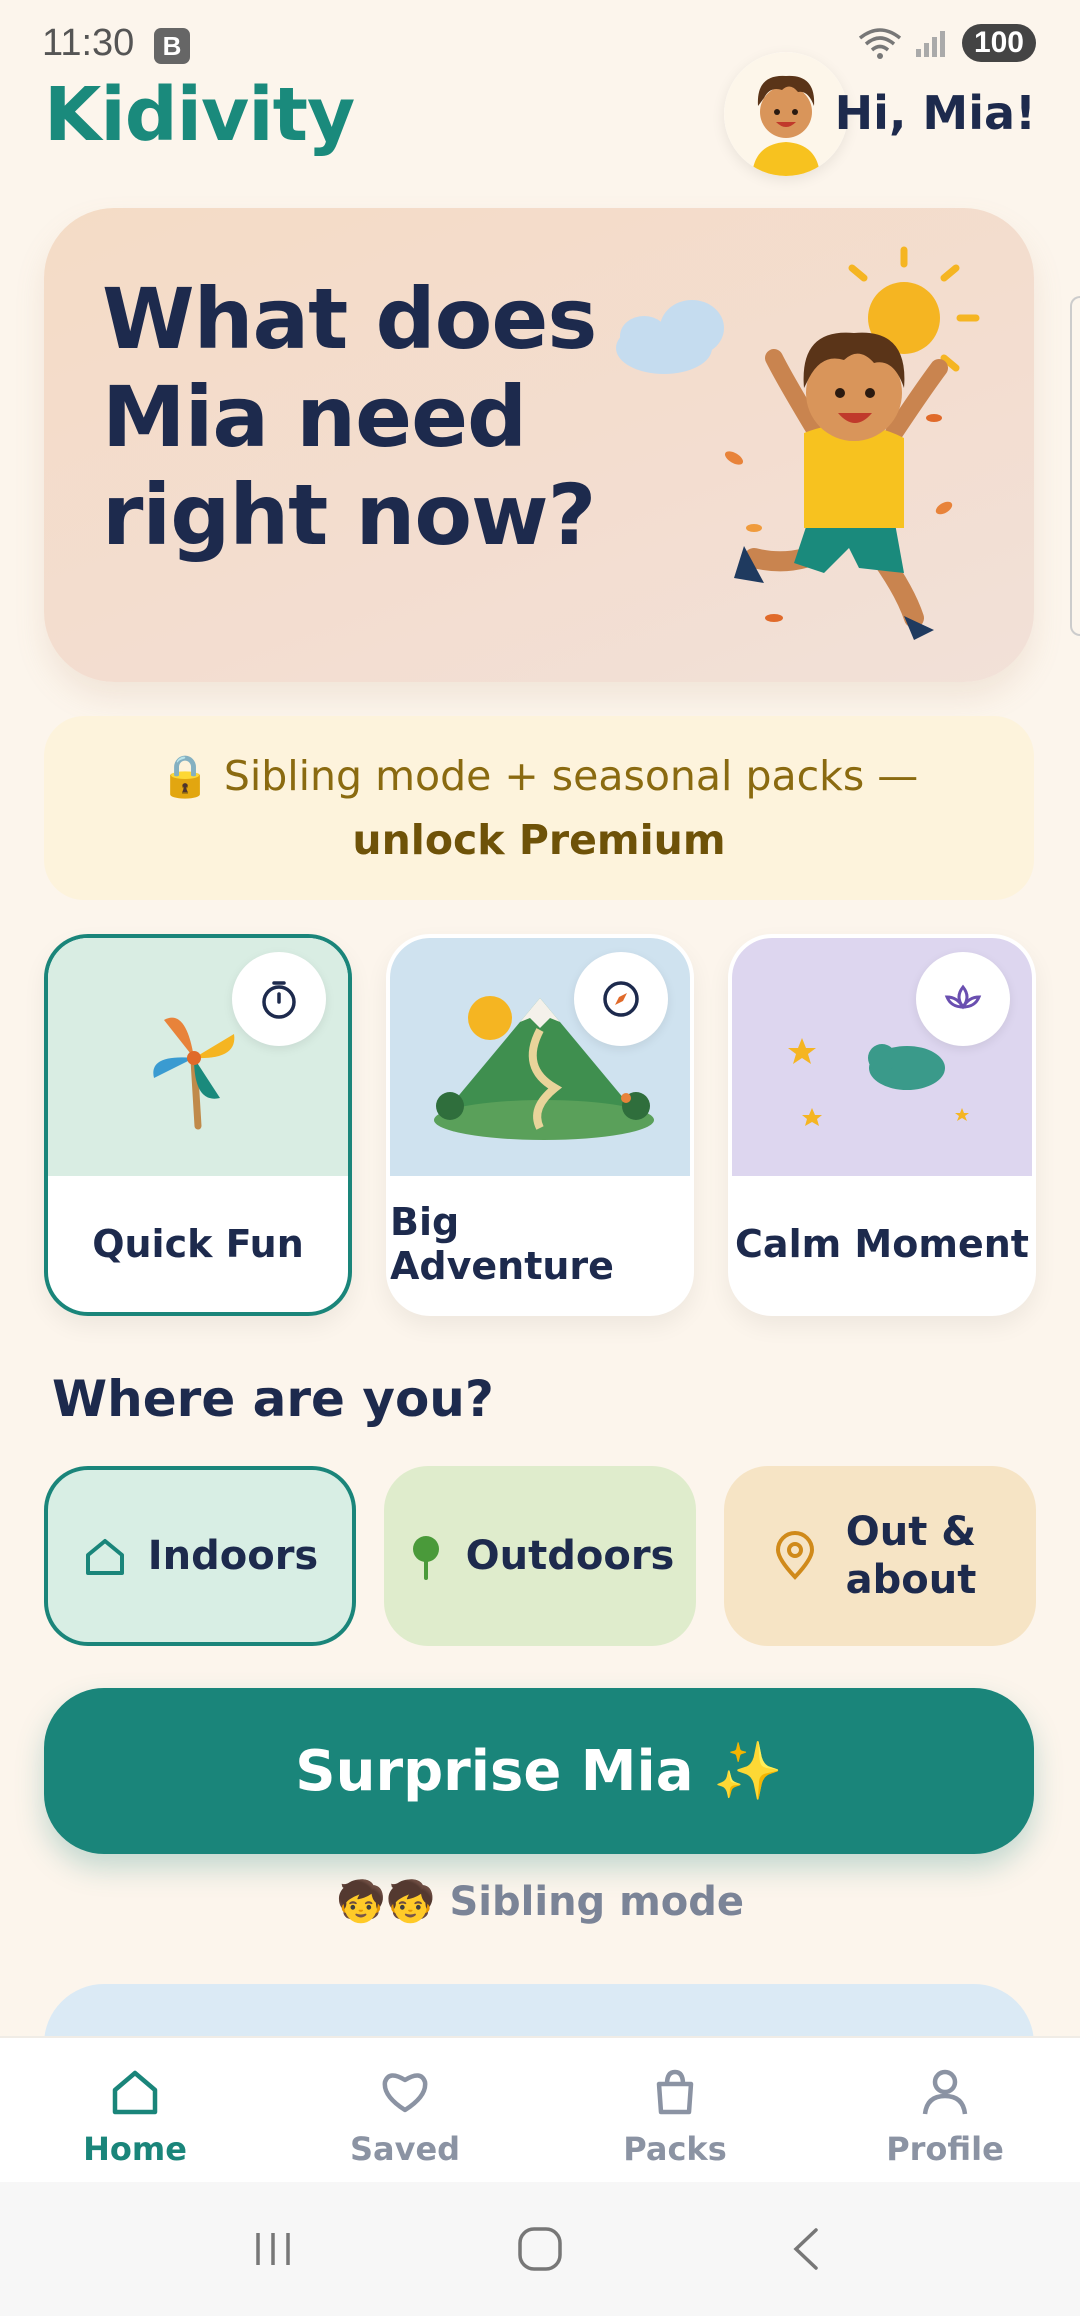 This screenshot has height=2316, width=1080. I want to click on mood-card-big-adventure: Big Adventure, so click(540, 1125).